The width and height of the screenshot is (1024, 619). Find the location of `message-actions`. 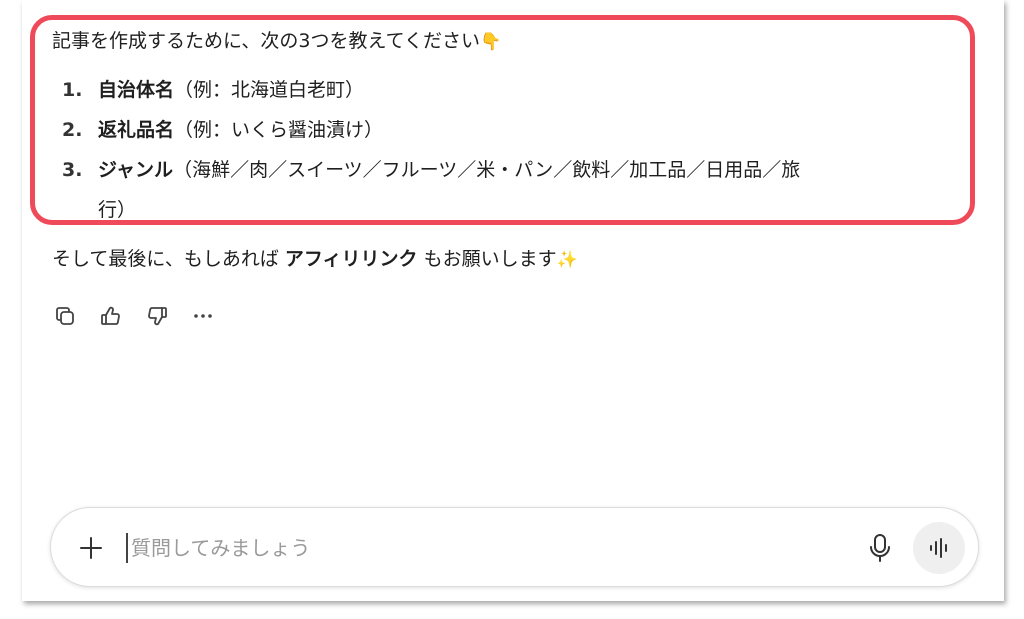

message-actions is located at coordinates (134, 316).